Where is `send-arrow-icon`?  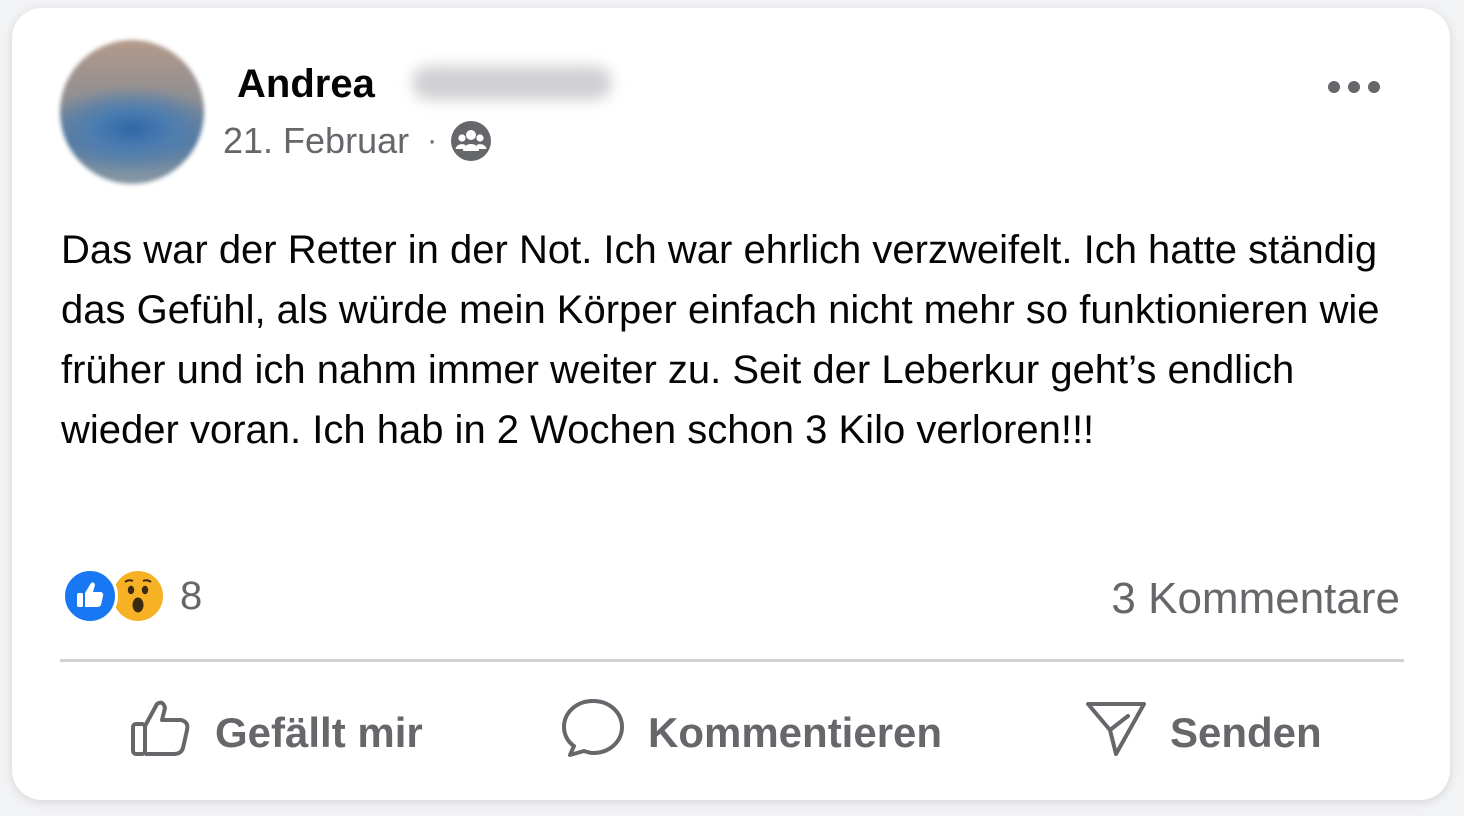
send-arrow-icon is located at coordinates (1116, 733).